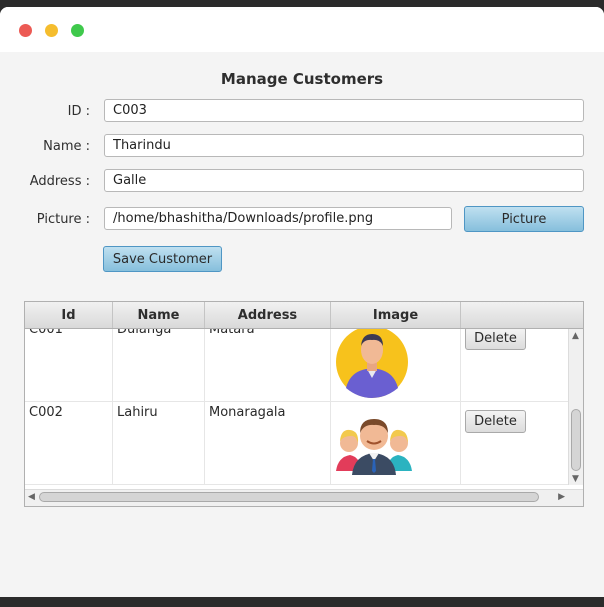  I want to click on cell-name: Lahiru, so click(137, 412).